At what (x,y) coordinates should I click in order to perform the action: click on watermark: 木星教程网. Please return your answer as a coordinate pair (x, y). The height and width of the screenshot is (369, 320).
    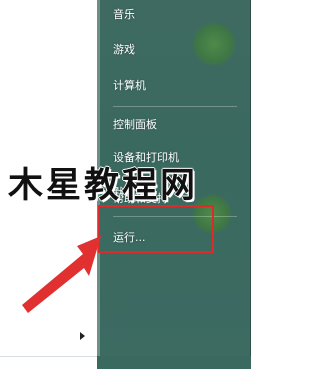
    Looking at the image, I should click on (103, 186).